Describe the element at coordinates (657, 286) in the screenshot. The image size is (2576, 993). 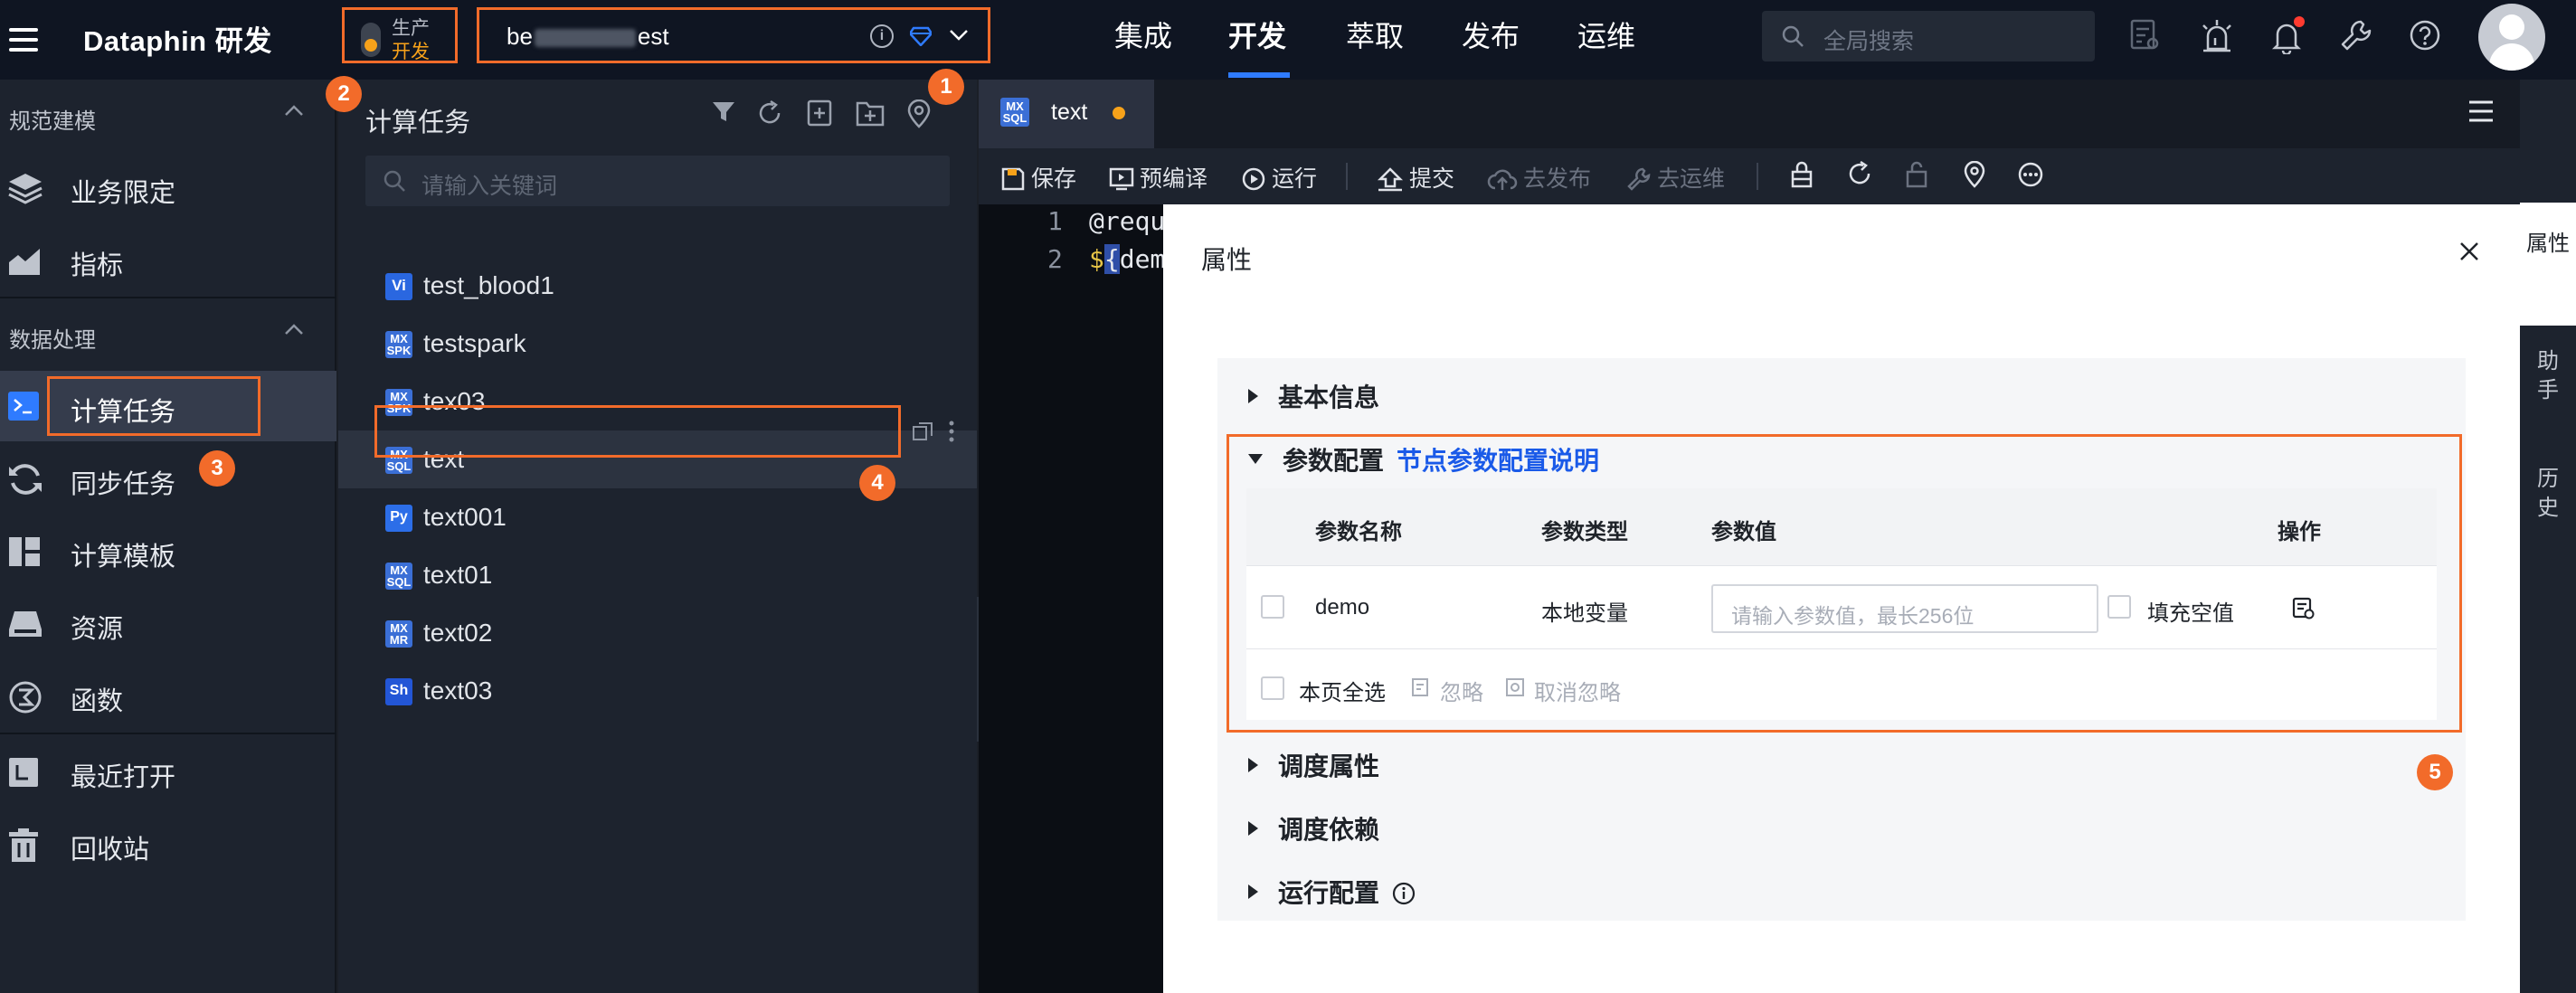
I see `file-item-test-blood1: Vi test_blood1` at that location.